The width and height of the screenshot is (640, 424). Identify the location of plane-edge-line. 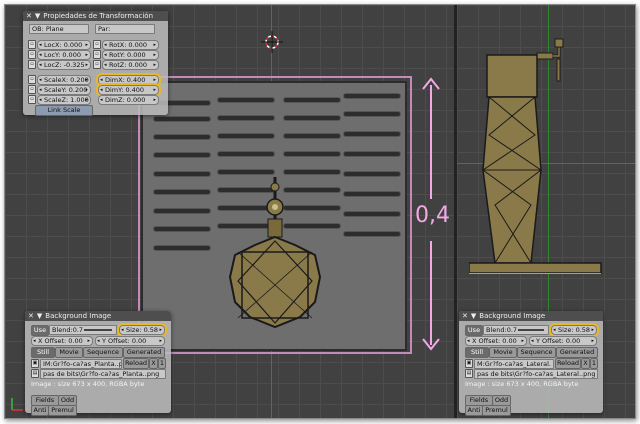
(535, 273).